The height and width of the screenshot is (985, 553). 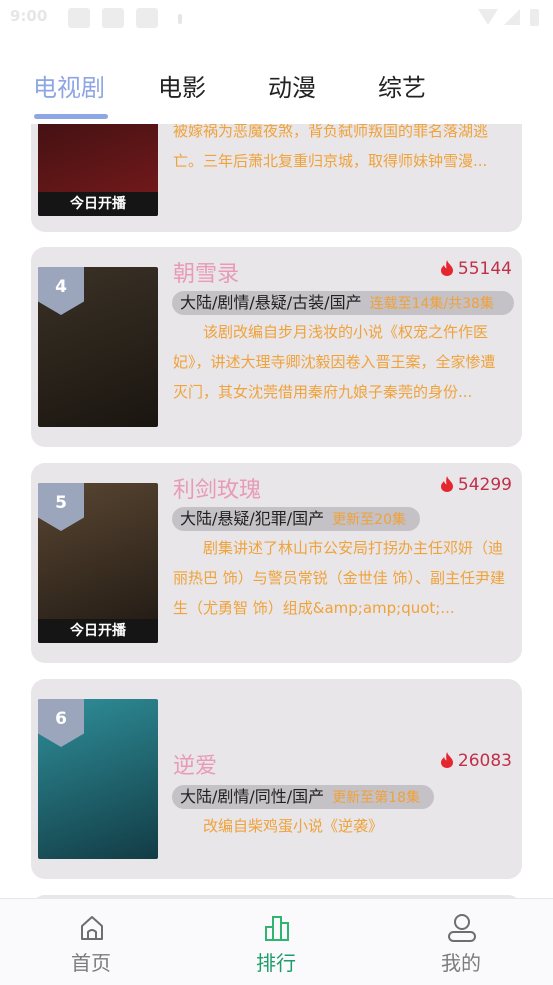 I want to click on rank-badge: 4, so click(x=61, y=291).